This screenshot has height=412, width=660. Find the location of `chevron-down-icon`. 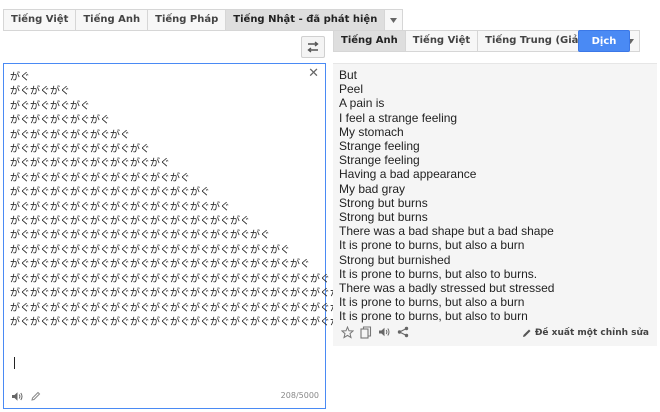

chevron-down-icon is located at coordinates (394, 20).